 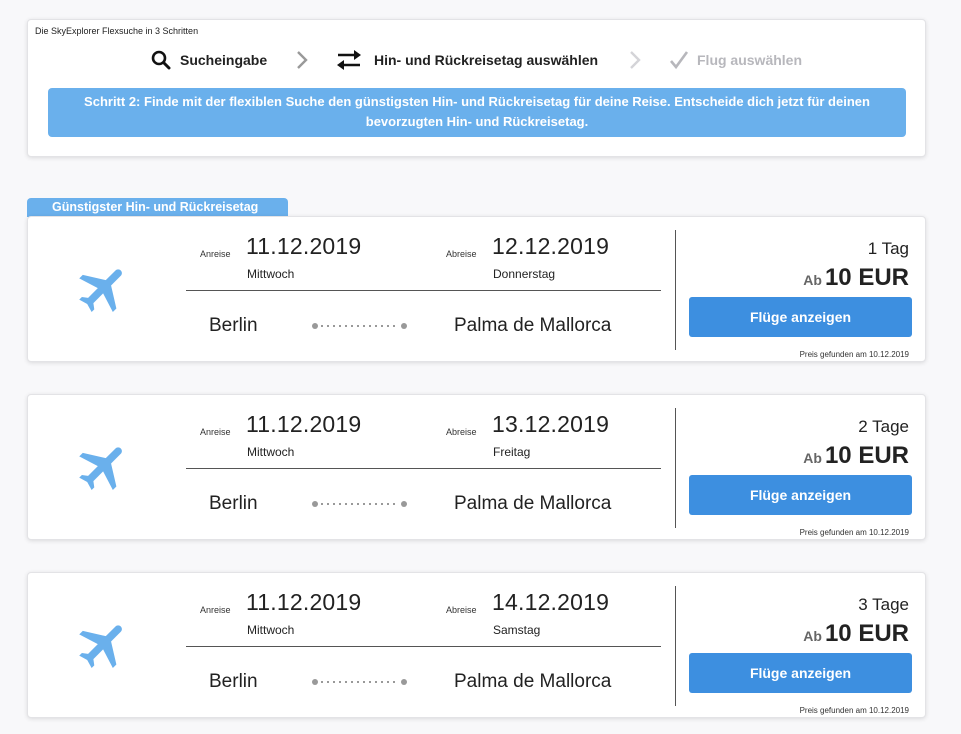 What do you see at coordinates (551, 602) in the screenshot?
I see `return-date: 14.12.2019` at bounding box center [551, 602].